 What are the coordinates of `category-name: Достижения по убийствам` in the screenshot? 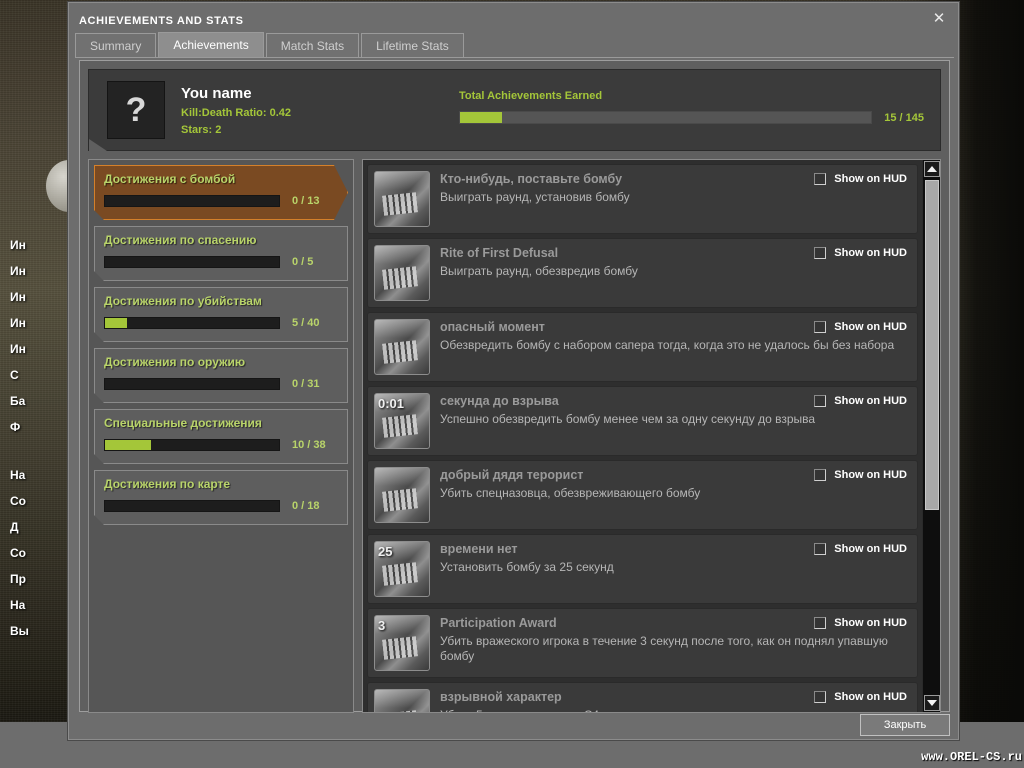 It's located at (183, 301).